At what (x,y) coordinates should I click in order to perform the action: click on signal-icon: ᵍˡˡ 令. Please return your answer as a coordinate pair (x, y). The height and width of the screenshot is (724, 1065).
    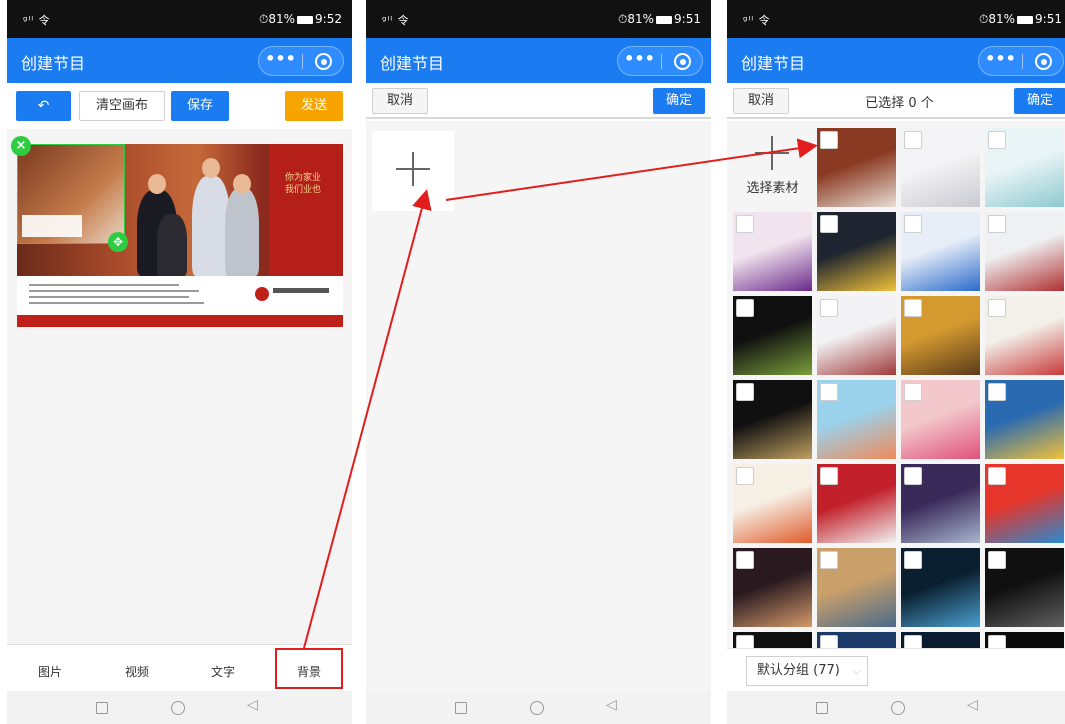
    Looking at the image, I should click on (757, 20).